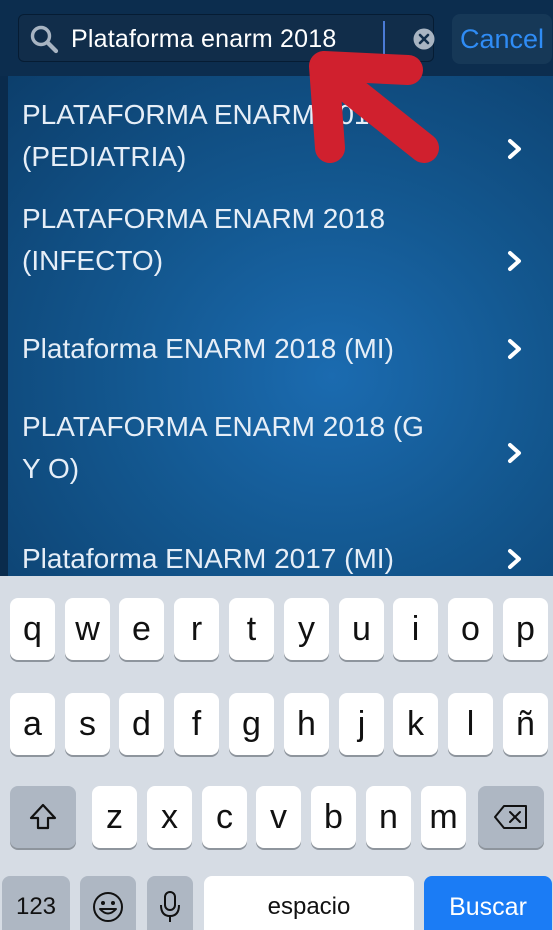  What do you see at coordinates (108, 907) in the screenshot?
I see `smiley-icon` at bounding box center [108, 907].